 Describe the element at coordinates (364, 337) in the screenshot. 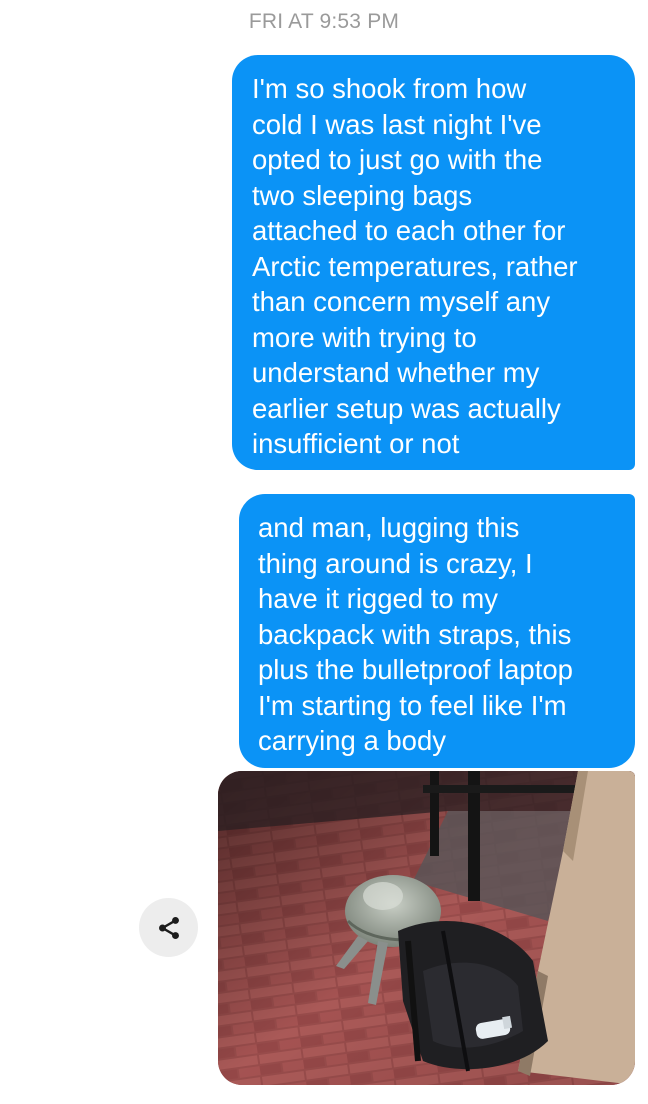

I see `message-text-line: more with trying to` at that location.